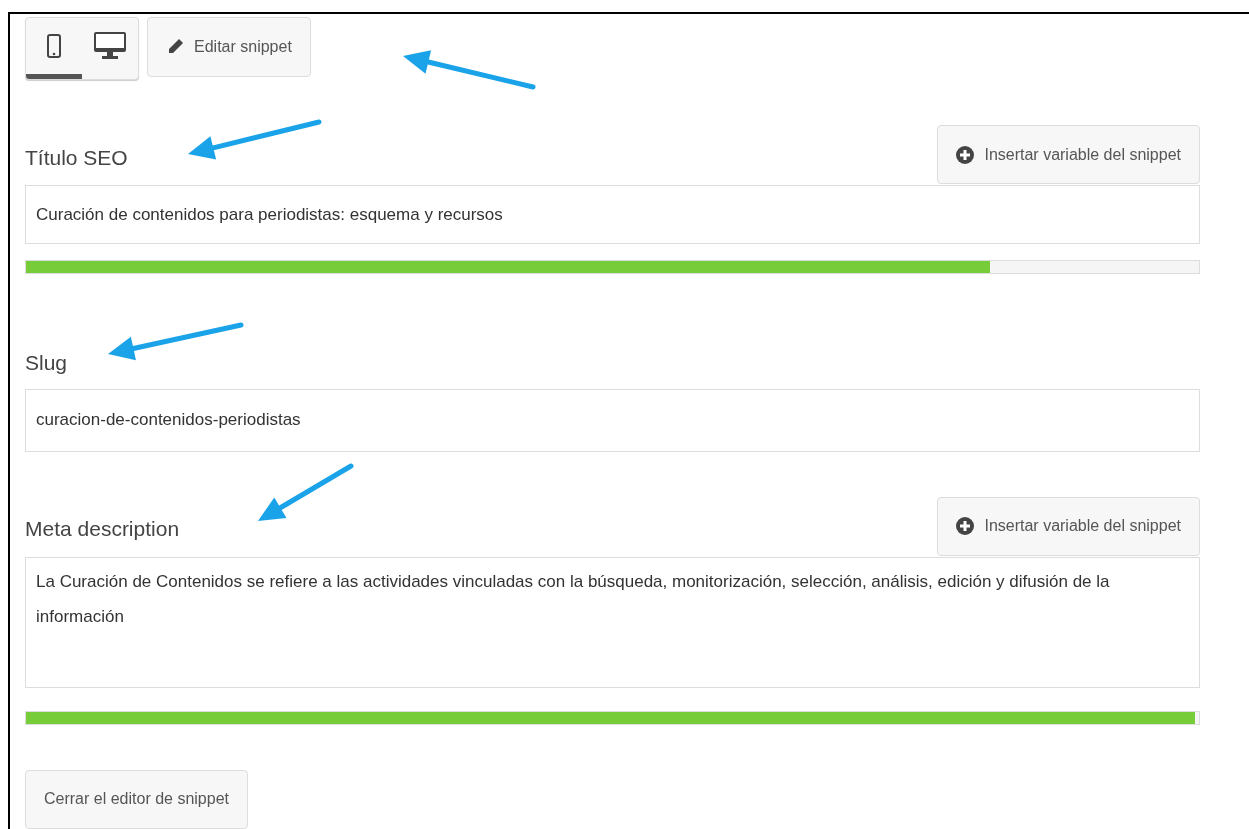  What do you see at coordinates (612, 420) in the screenshot?
I see `text-input-field: curacion-de-contenidos-periodistas` at bounding box center [612, 420].